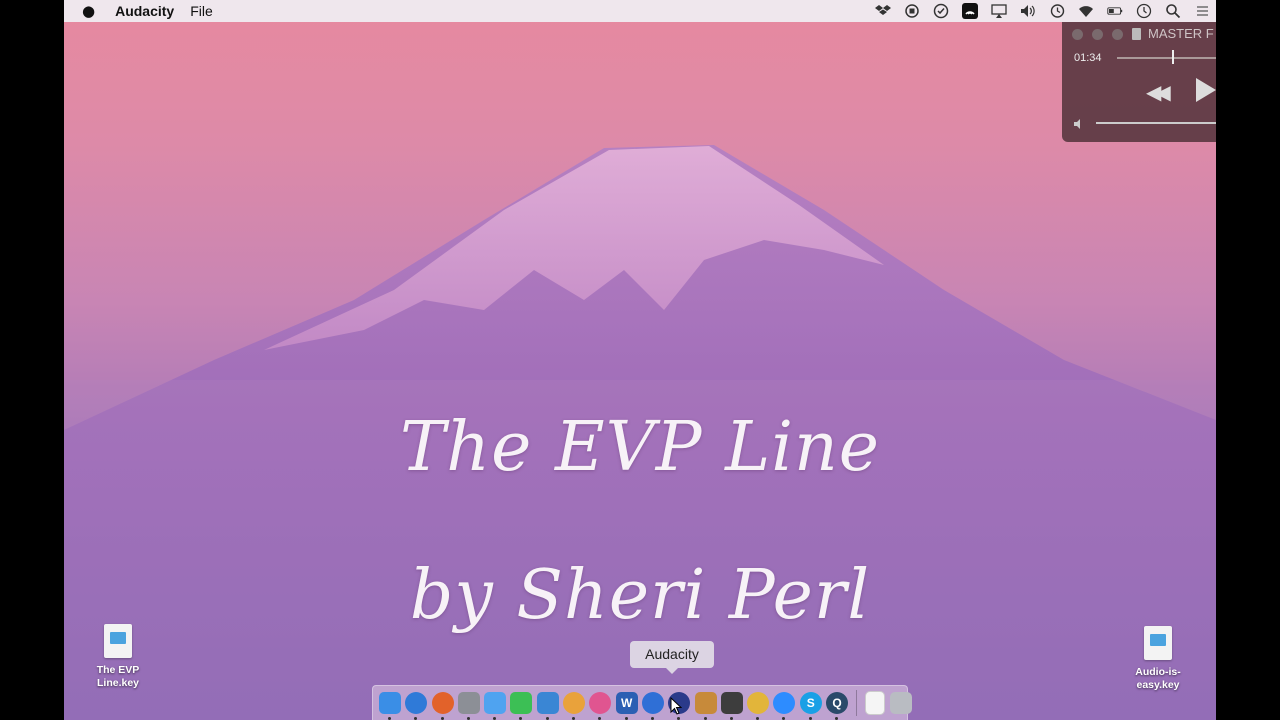  What do you see at coordinates (1181, 33) in the screenshot?
I see `player-title: MASTER F` at bounding box center [1181, 33].